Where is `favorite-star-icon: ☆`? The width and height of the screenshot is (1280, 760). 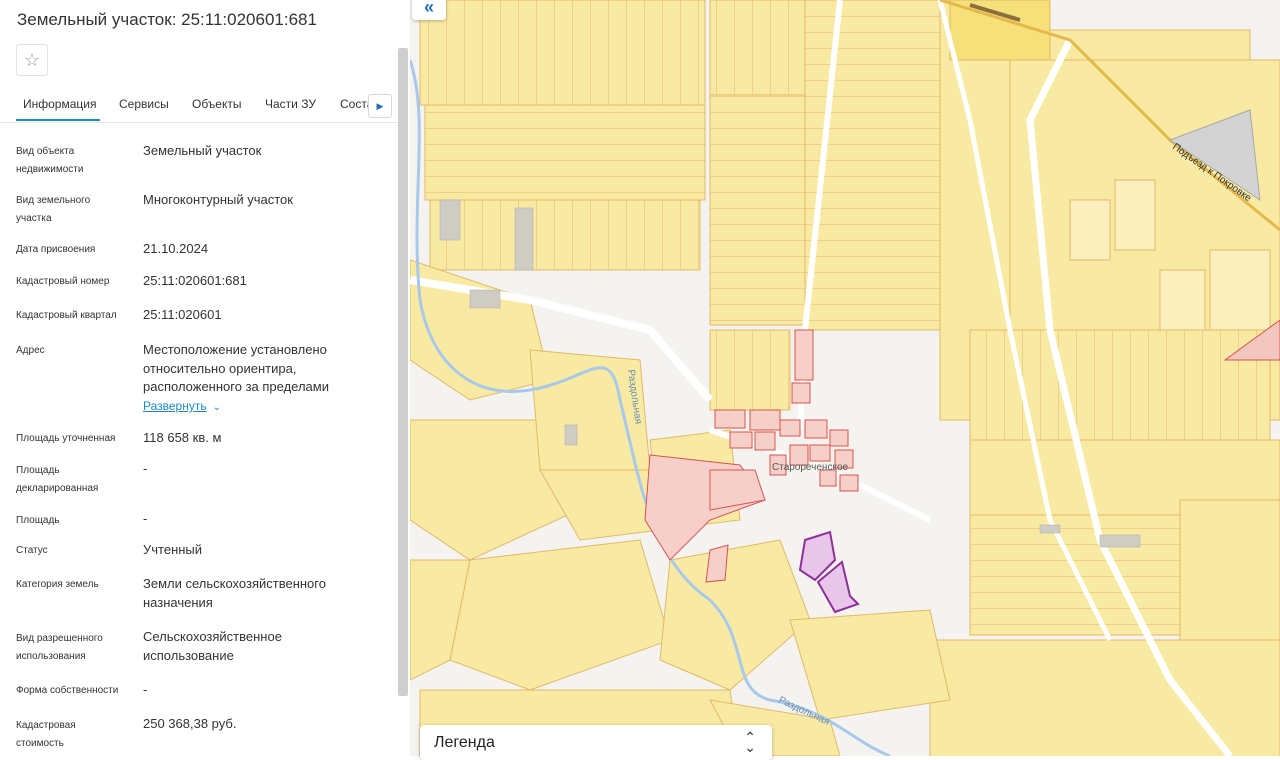 favorite-star-icon: ☆ is located at coordinates (32, 60).